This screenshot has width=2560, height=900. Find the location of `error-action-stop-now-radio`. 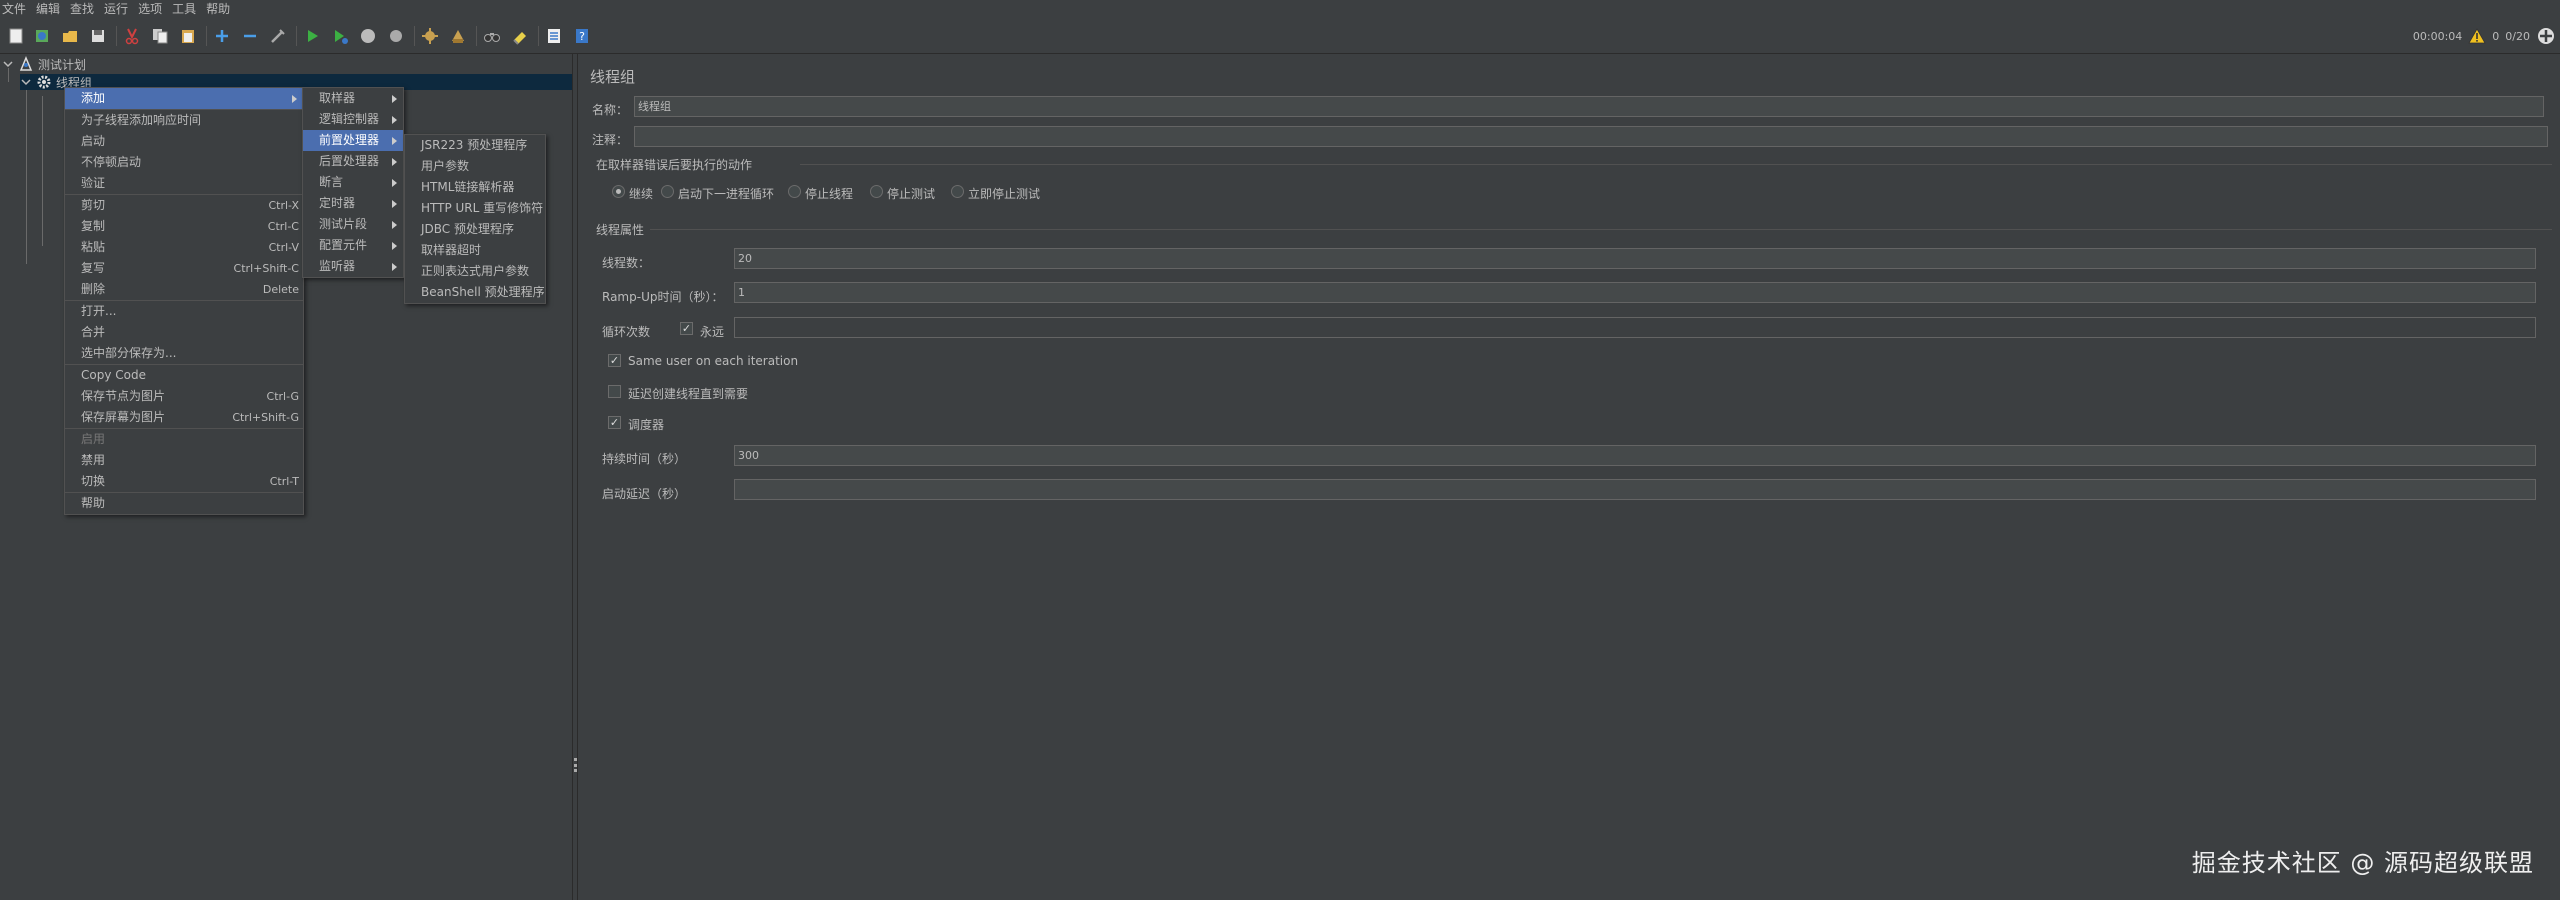

error-action-stop-now-radio is located at coordinates (957, 191).